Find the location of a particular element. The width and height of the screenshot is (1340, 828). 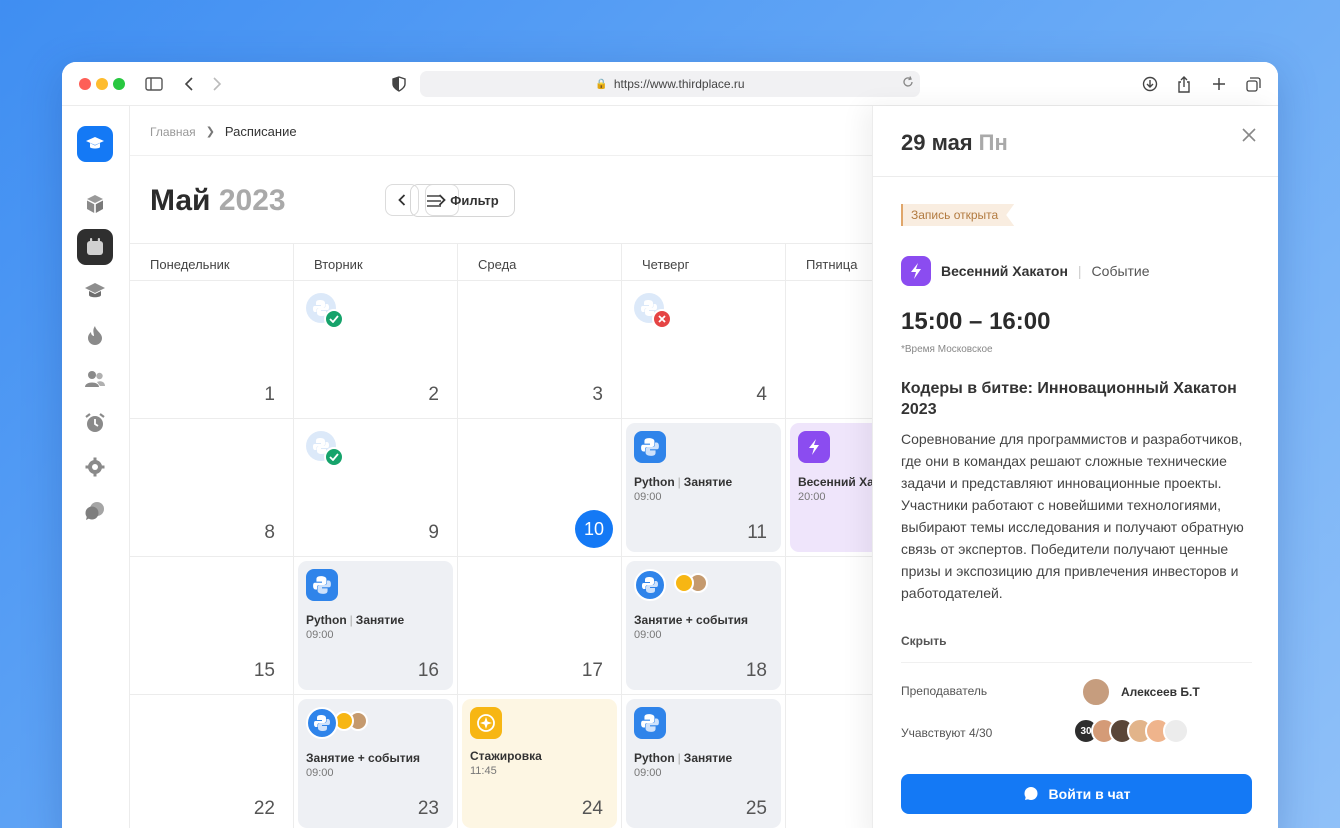

event-header: Весенний Хакатон | Событие is located at coordinates (1025, 271).